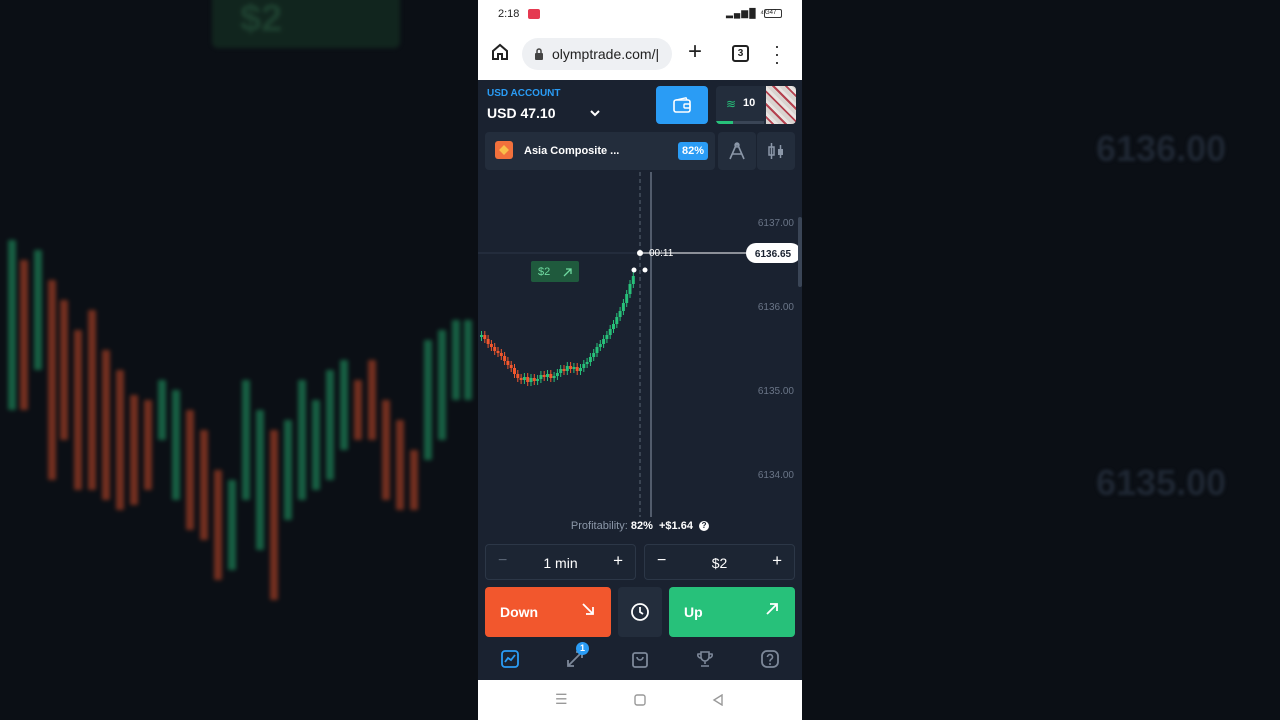  I want to click on help-icon, so click(770, 660).